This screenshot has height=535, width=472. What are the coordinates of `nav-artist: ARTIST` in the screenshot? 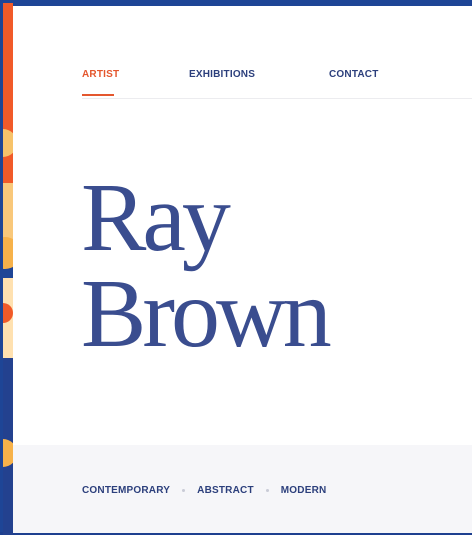 It's located at (100, 74).